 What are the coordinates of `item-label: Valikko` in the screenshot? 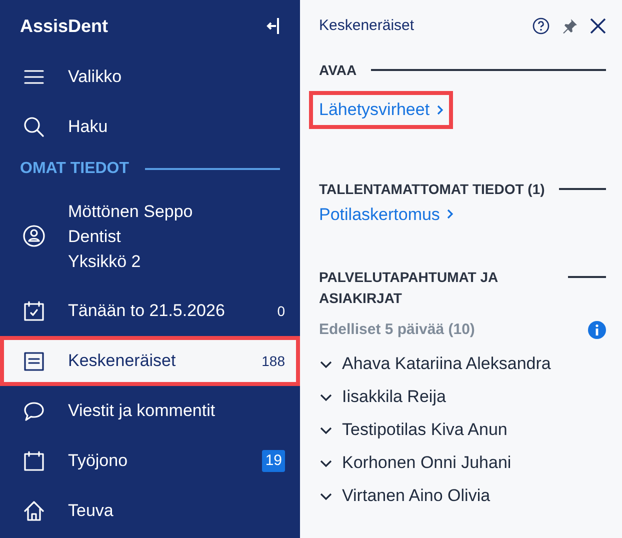 It's located at (95, 77).